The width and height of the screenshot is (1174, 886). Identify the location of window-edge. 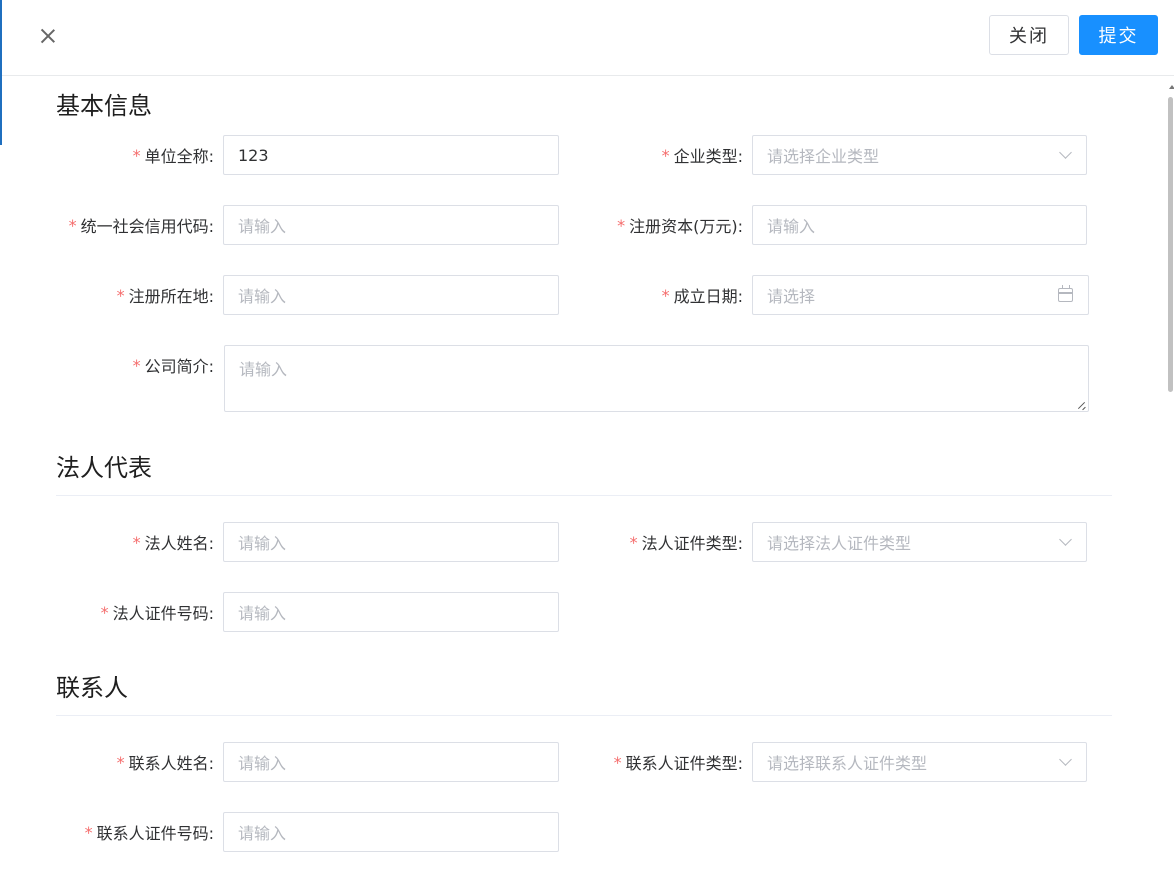
(1, 72).